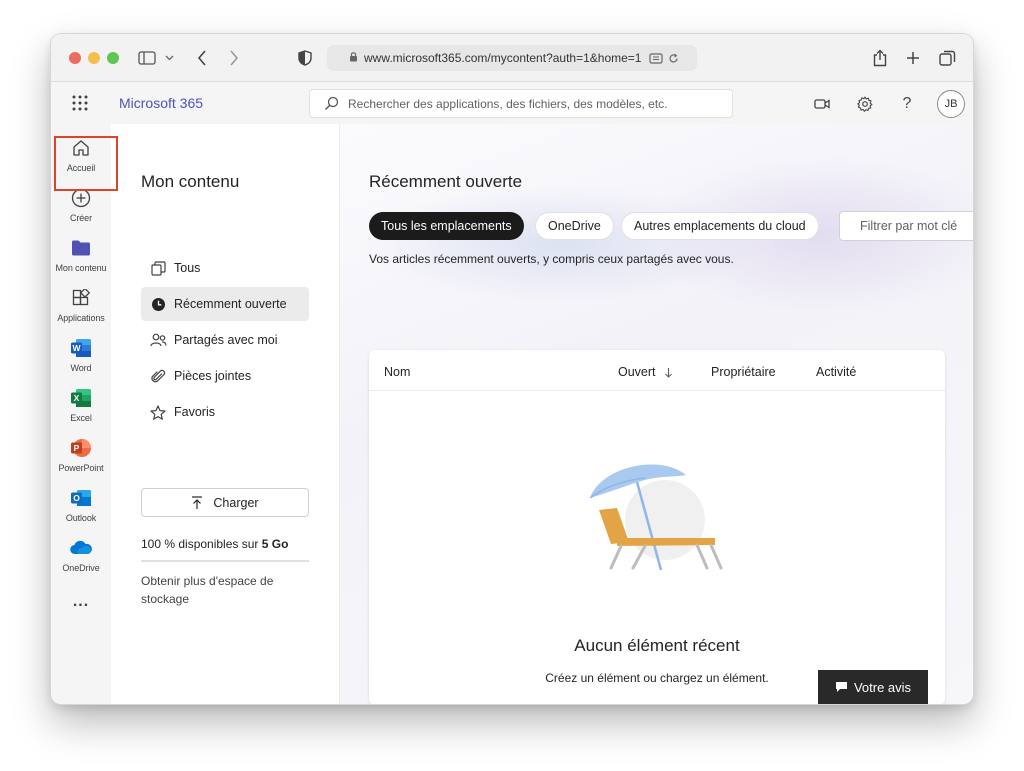 This screenshot has width=1024, height=771. What do you see at coordinates (187, 268) in the screenshot?
I see `nav-label: Tous` at bounding box center [187, 268].